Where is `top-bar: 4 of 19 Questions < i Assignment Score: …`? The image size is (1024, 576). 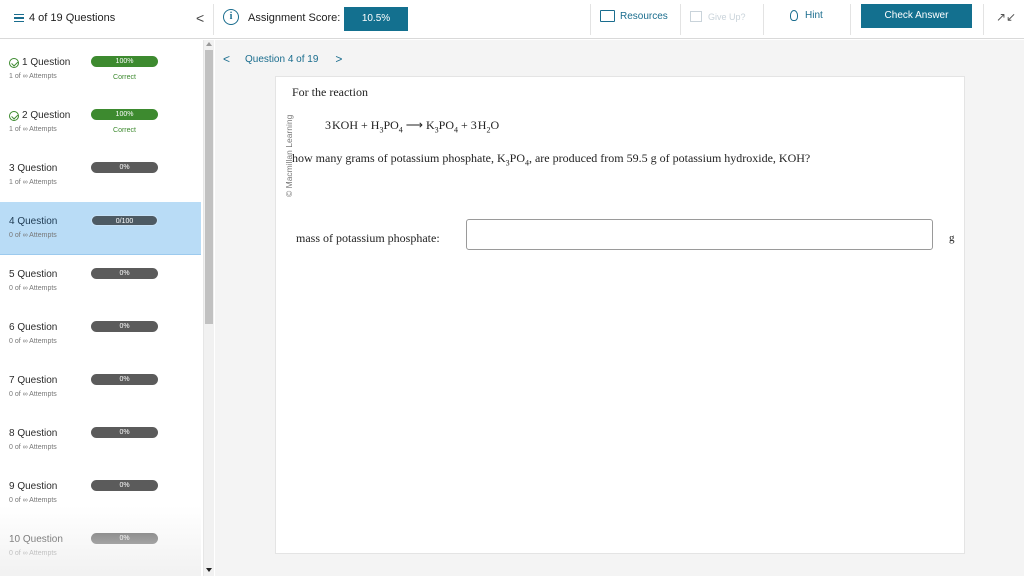
top-bar: 4 of 19 Questions < i Assignment Score: … is located at coordinates (512, 19).